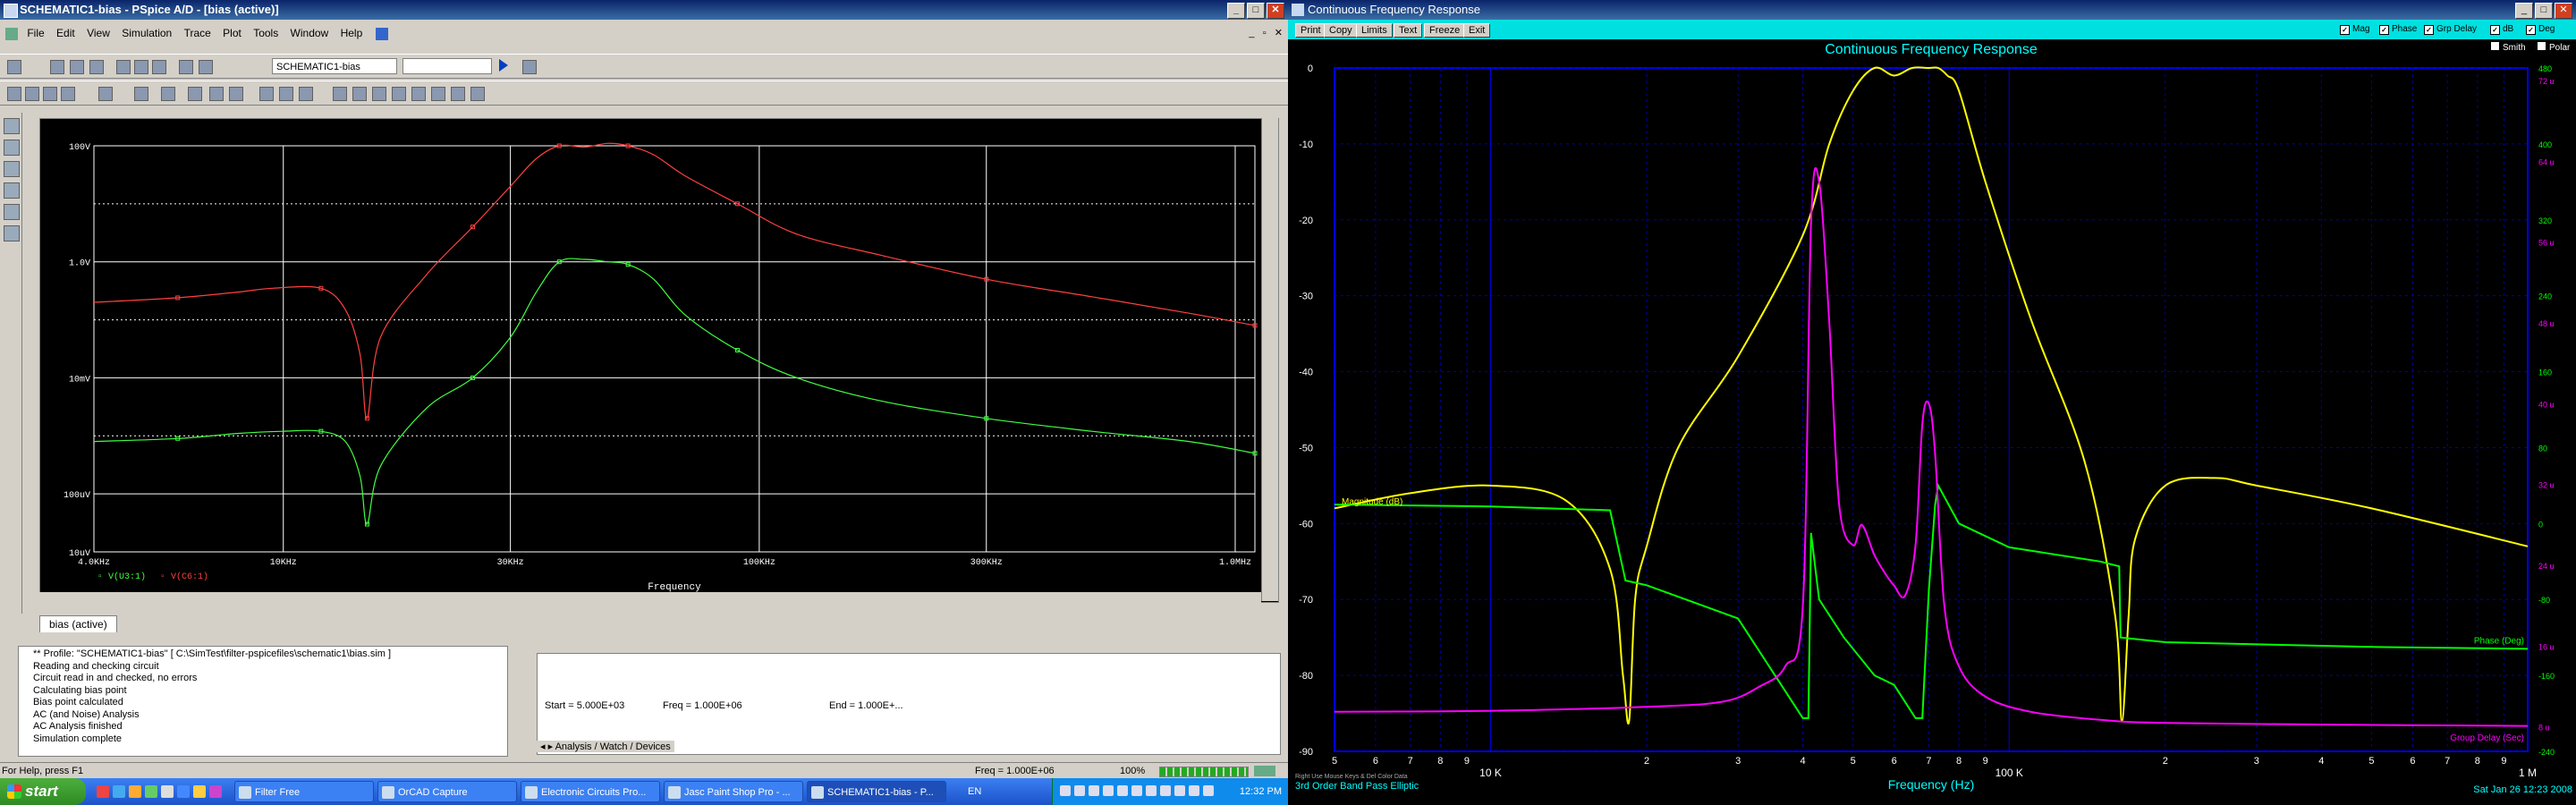 The width and height of the screenshot is (2576, 805). What do you see at coordinates (186, 67) in the screenshot?
I see `undo-icon` at bounding box center [186, 67].